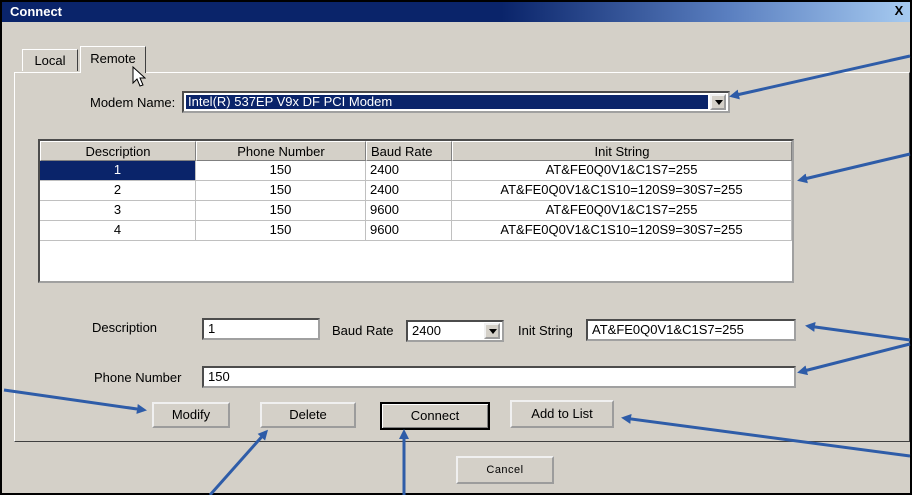 This screenshot has width=912, height=495. I want to click on baud-rate-value: 2400, so click(426, 330).